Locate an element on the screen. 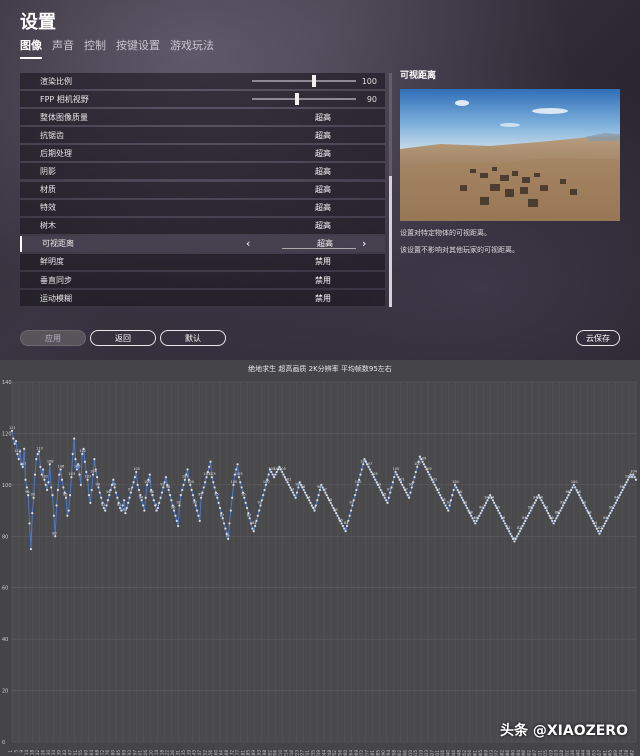 The image size is (640, 756). setting-row-foliage: 树木 超高 is located at coordinates (202, 225).